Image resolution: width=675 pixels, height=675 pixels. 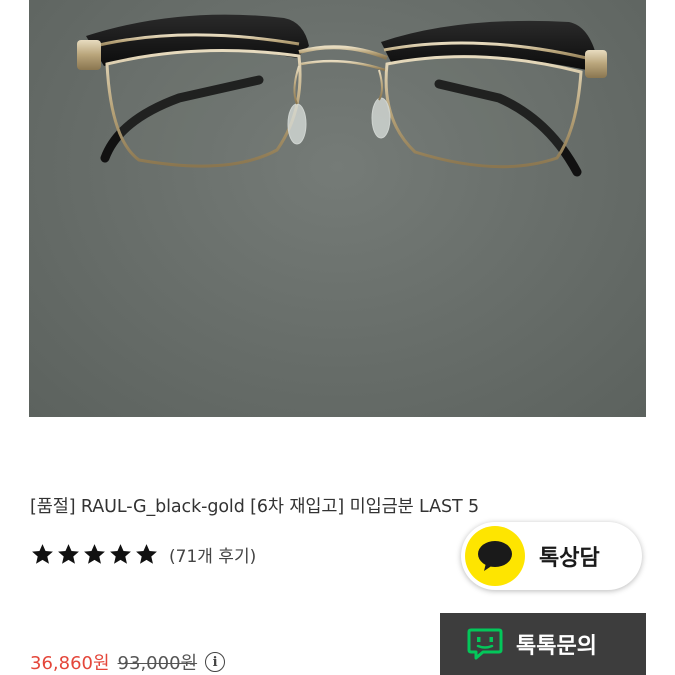 What do you see at coordinates (212, 554) in the screenshot?
I see `review-count-link: (71개 후기)` at bounding box center [212, 554].